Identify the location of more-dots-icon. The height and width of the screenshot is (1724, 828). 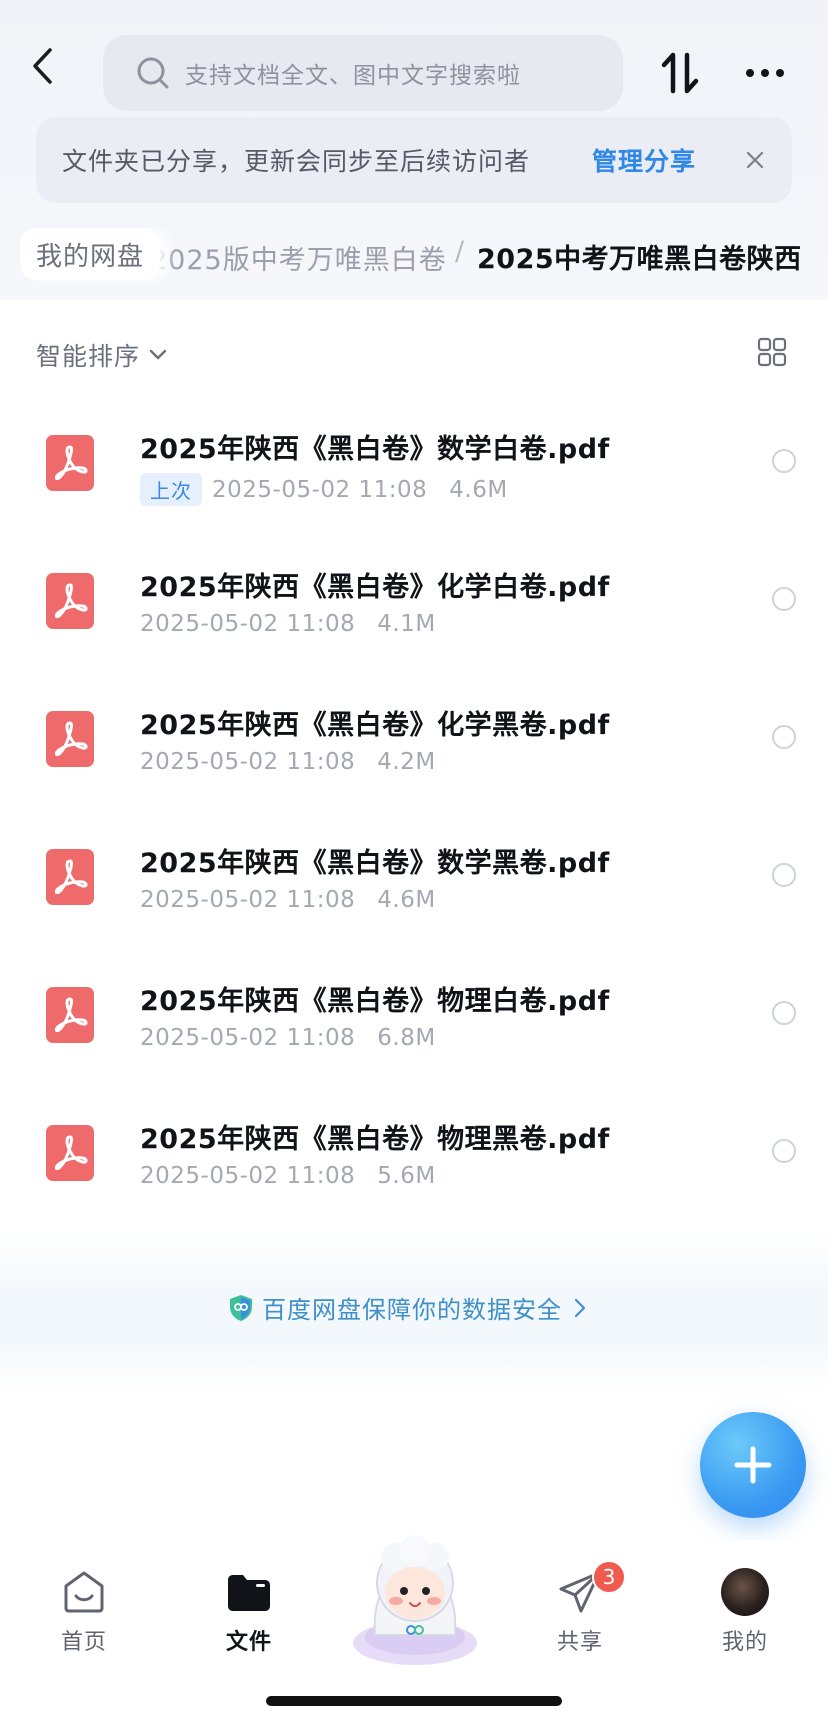
(765, 73).